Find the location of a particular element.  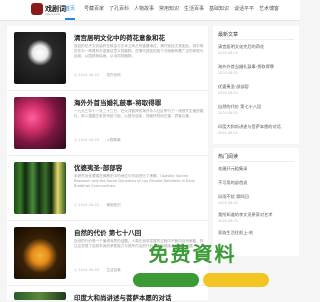

nav-item-8: 艺术博客 is located at coordinates (269, 10).